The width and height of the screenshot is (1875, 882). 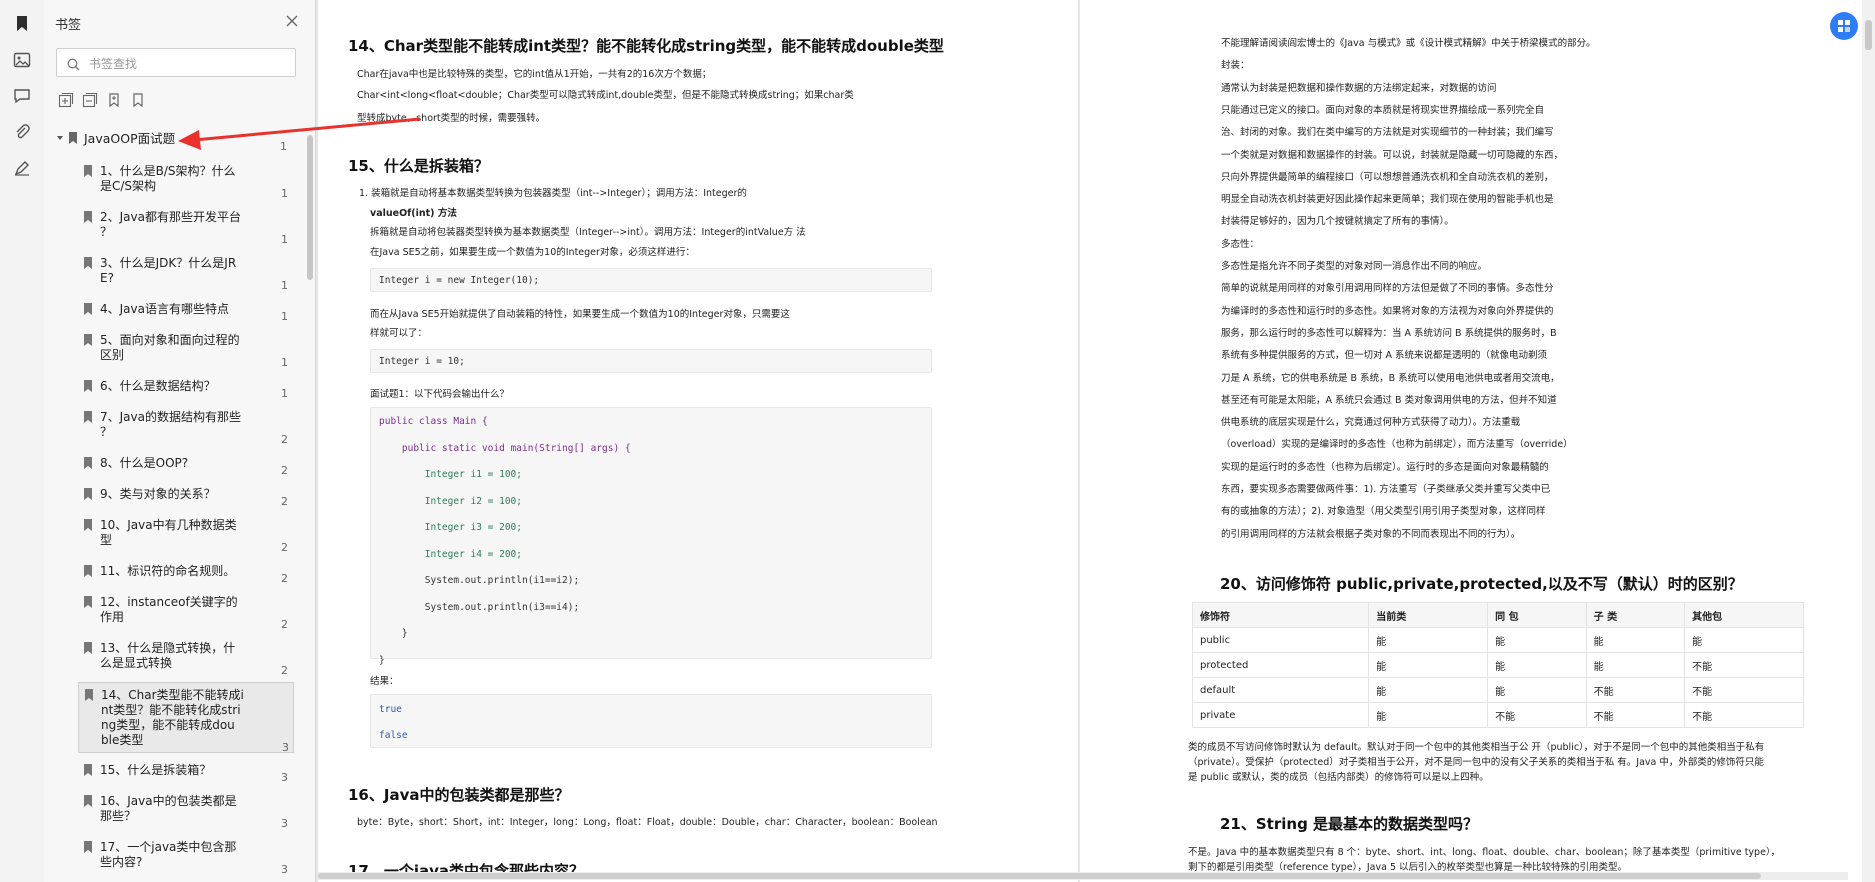 I want to click on add-bookmark-icon, so click(x=114, y=100).